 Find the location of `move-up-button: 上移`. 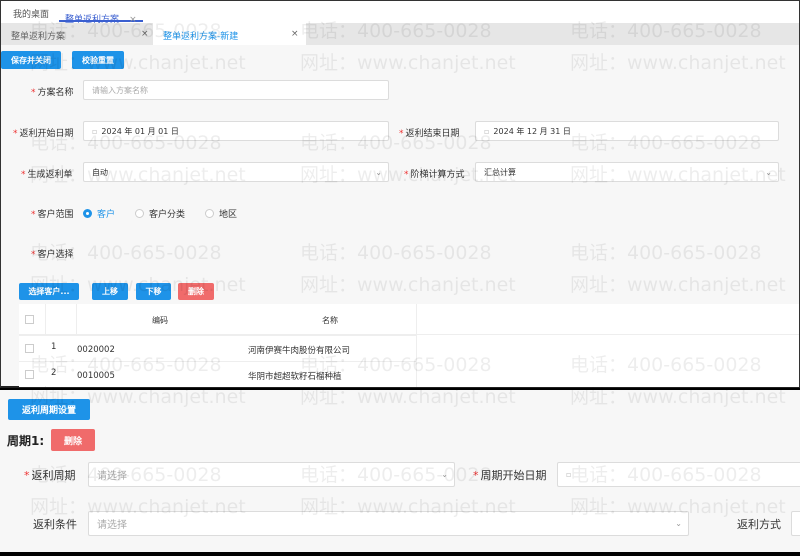

move-up-button: 上移 is located at coordinates (110, 291).